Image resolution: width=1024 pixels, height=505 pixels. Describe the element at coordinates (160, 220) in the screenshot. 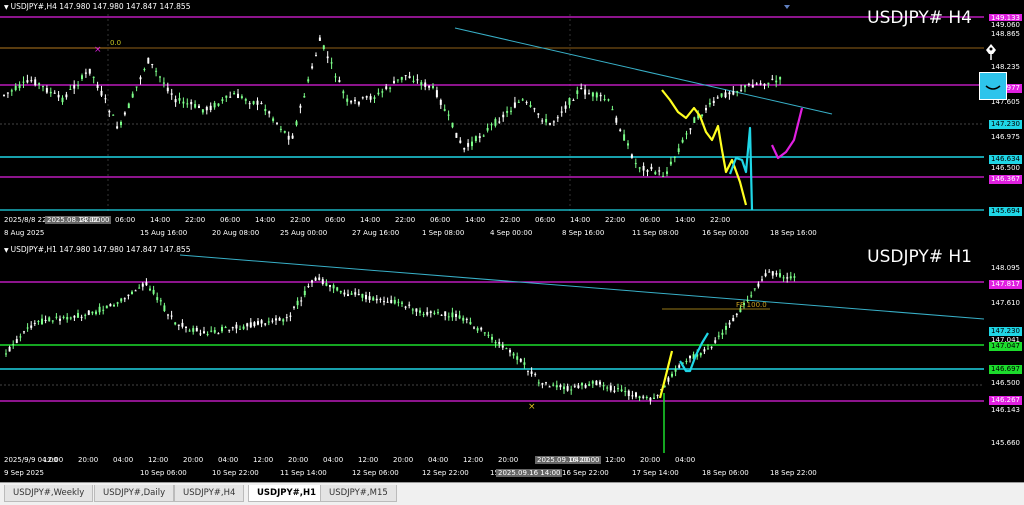

I see `h4-grid-time-label: 14:00` at that location.